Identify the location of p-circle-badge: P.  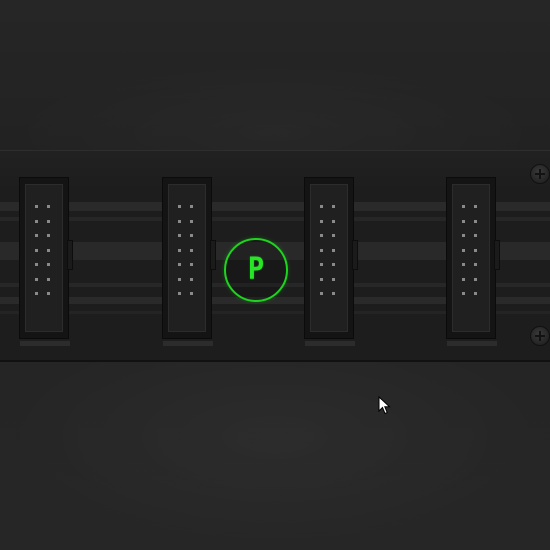
(256, 270).